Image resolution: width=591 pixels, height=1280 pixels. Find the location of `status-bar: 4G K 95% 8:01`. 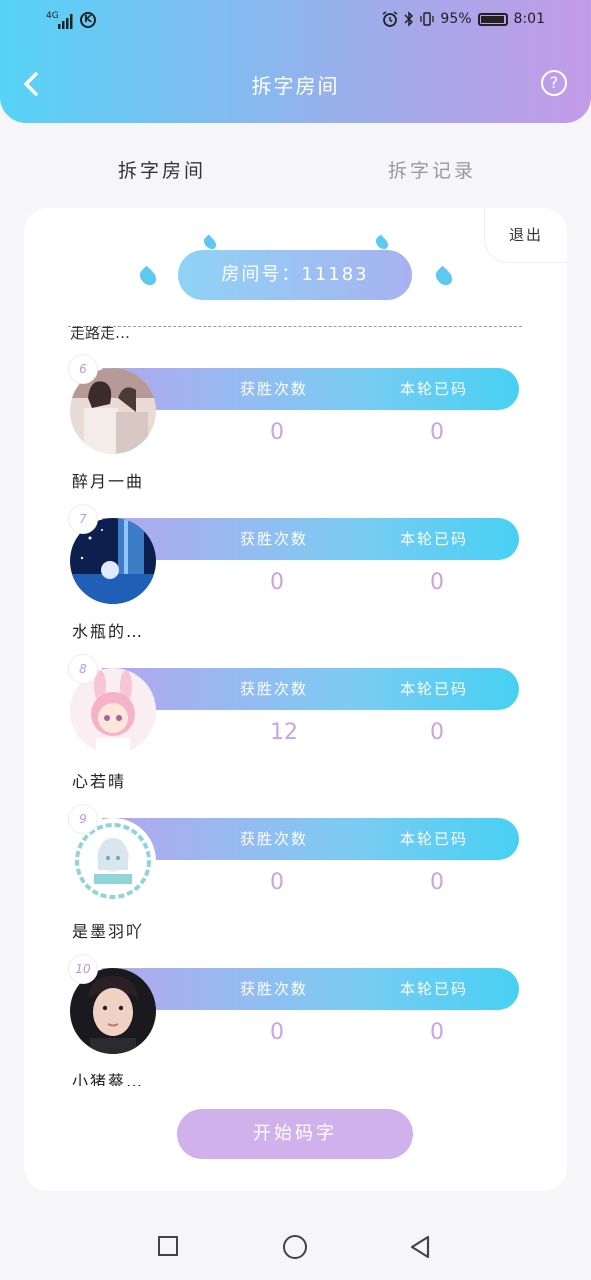

status-bar: 4G K 95% 8:01 is located at coordinates (295, 22).